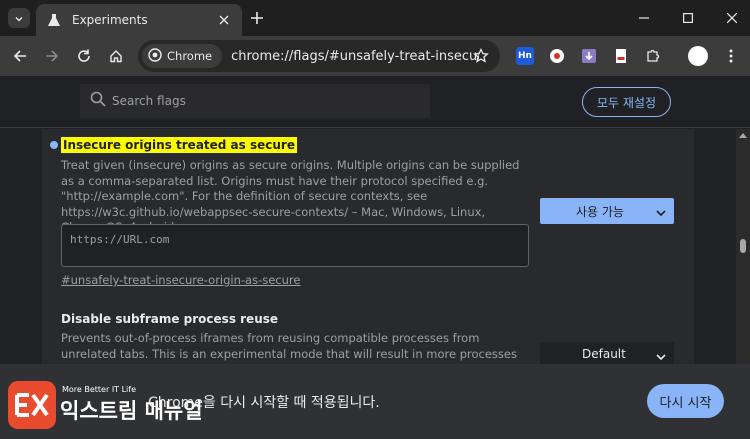  What do you see at coordinates (131, 411) in the screenshot?
I see `watermark-name: 익스트림 매뉴얼` at bounding box center [131, 411].